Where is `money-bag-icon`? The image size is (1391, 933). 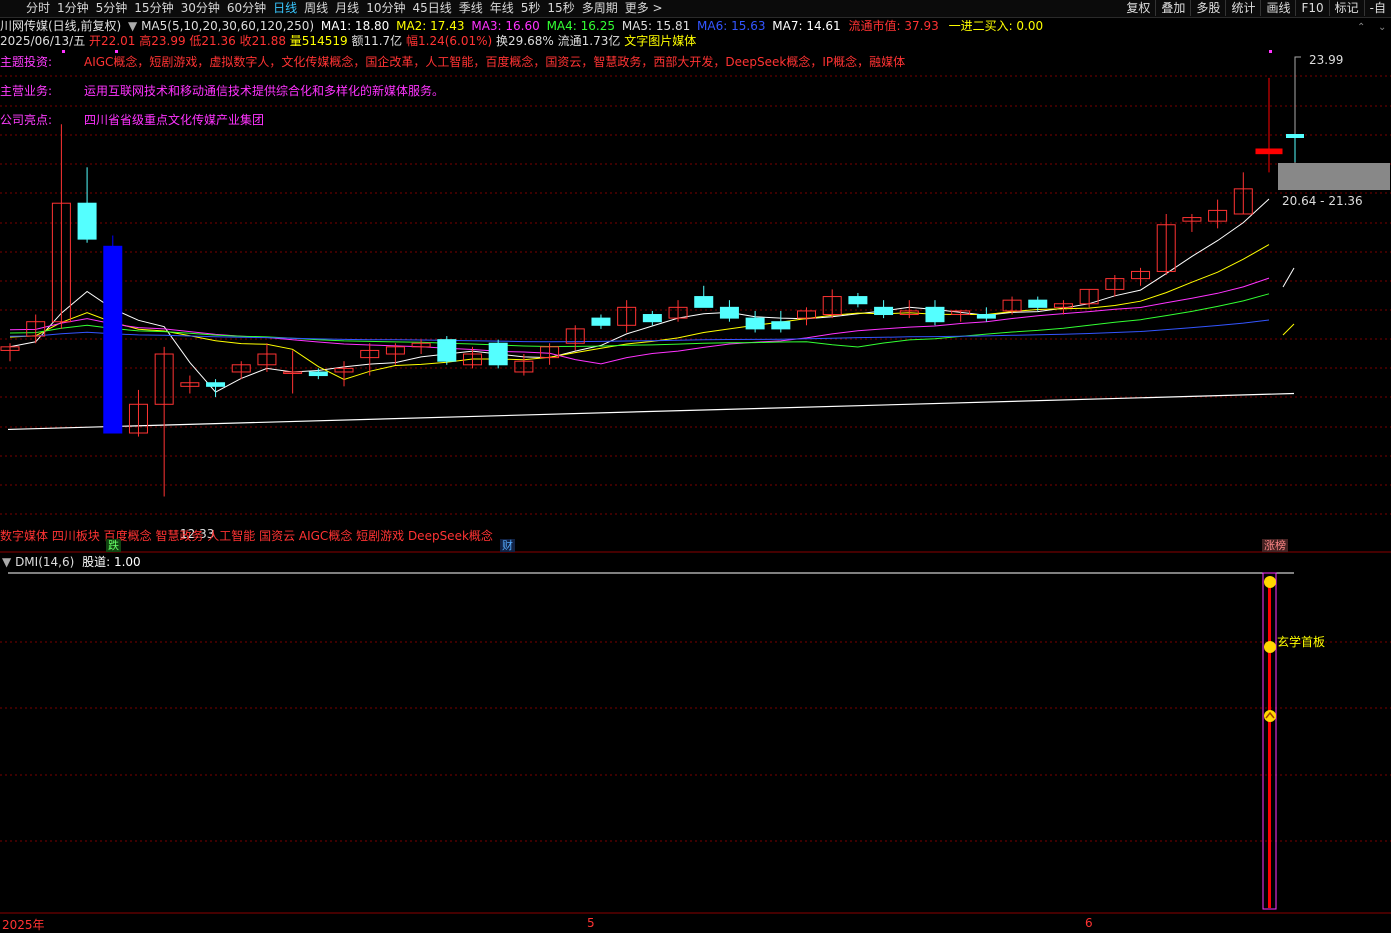
money-bag-icon is located at coordinates (1270, 582).